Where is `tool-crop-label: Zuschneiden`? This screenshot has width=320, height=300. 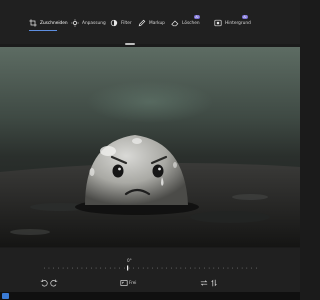 tool-crop-label: Zuschneiden is located at coordinates (54, 23).